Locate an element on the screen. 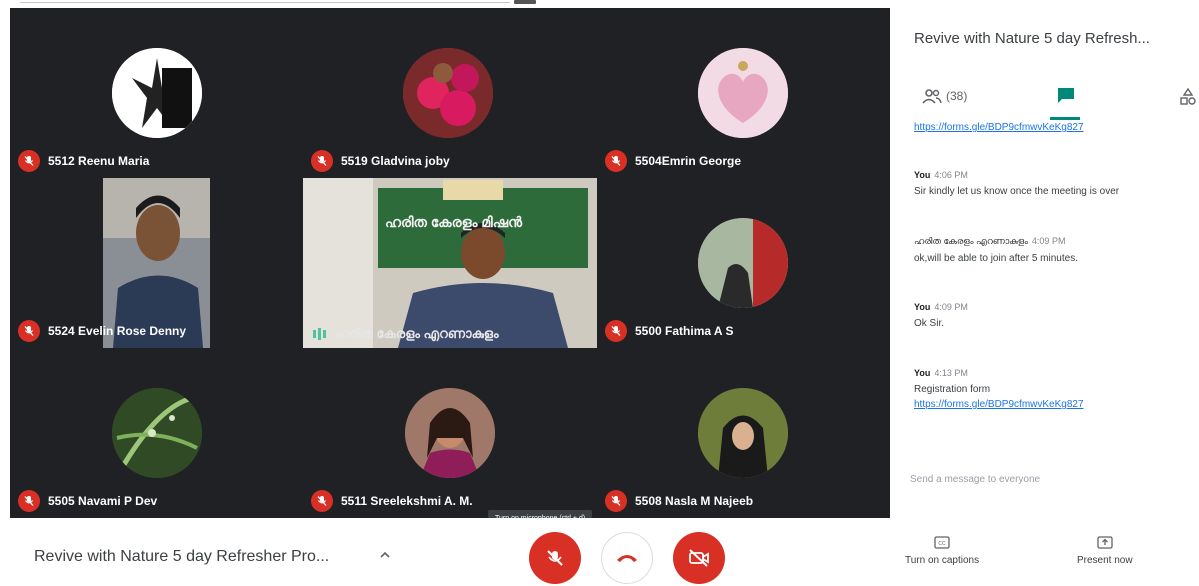 The height and width of the screenshot is (586, 1199). chevron-up-icon is located at coordinates (385, 555).